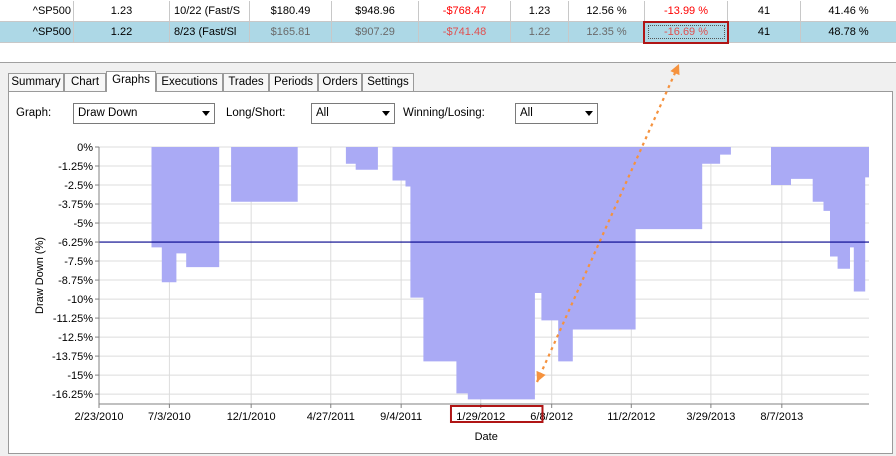 Image resolution: width=896 pixels, height=456 pixels. Describe the element at coordinates (465, 32) in the screenshot. I see `cell-value: -$741.48` at that location.